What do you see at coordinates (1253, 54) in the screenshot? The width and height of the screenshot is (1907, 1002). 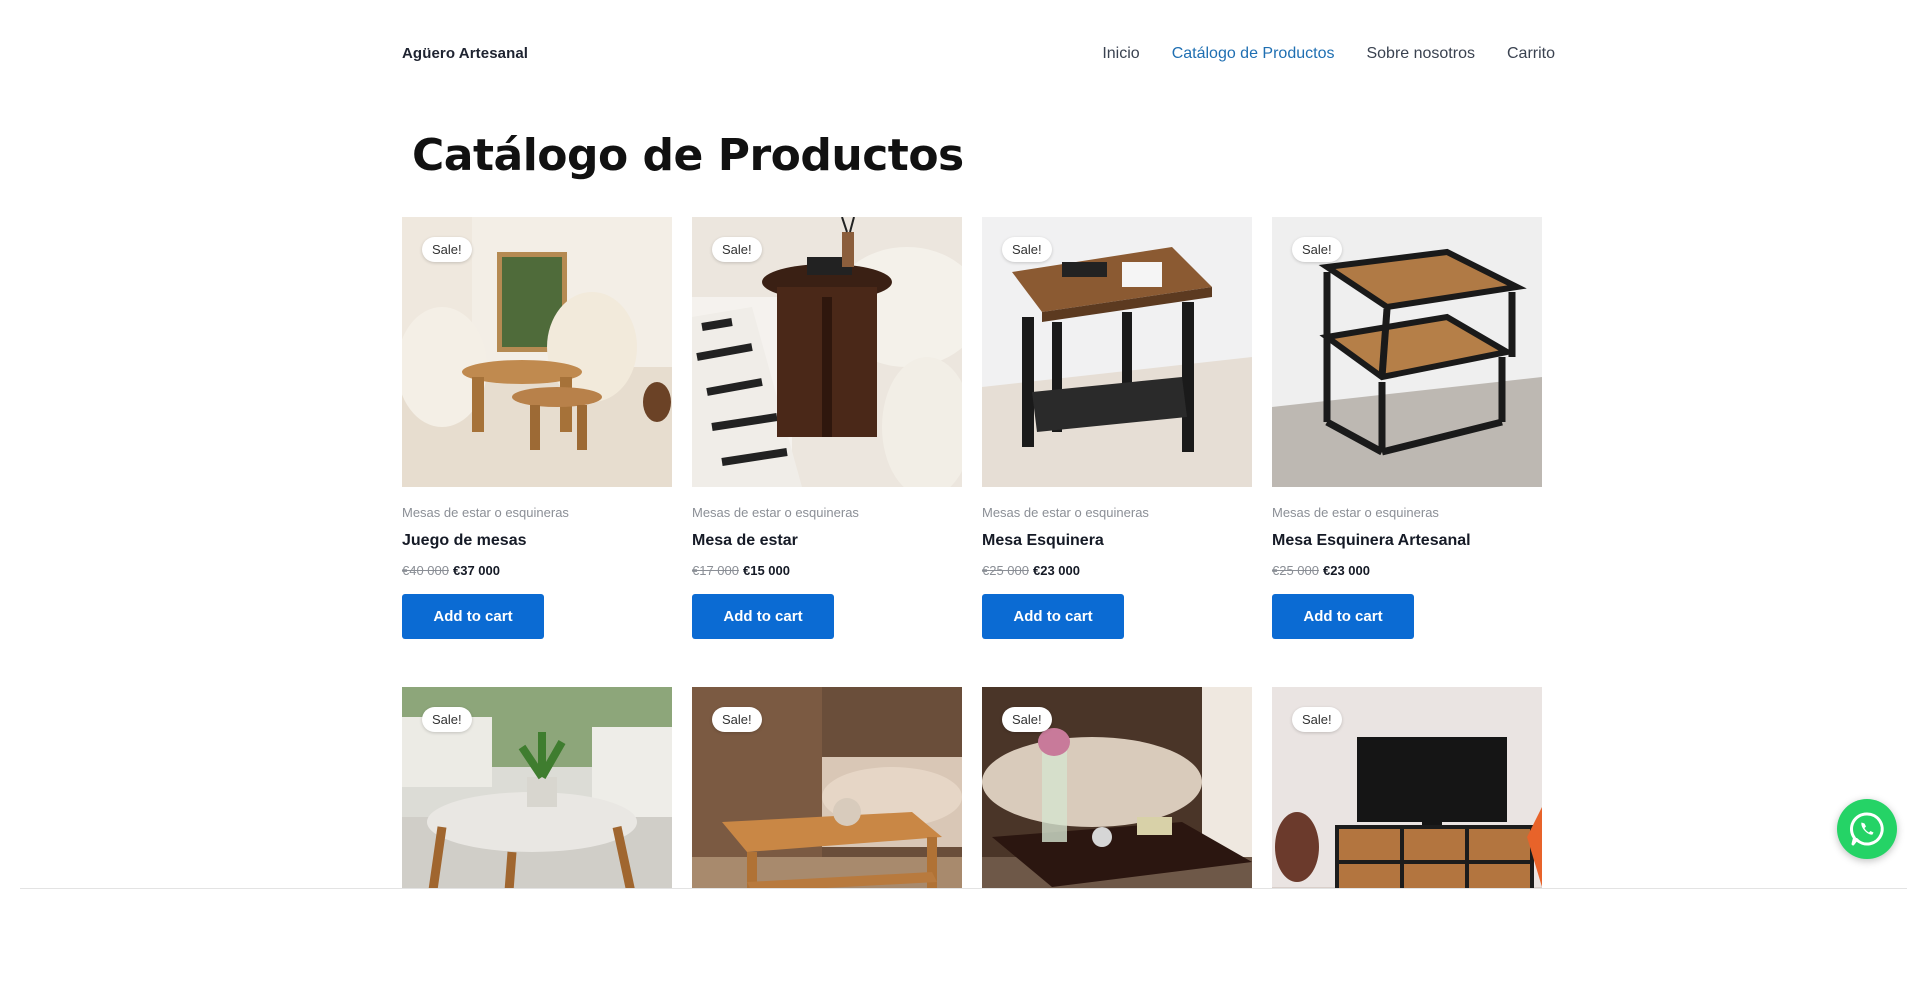 I see `nav-catalogo: Catálogo de Productos` at bounding box center [1253, 54].